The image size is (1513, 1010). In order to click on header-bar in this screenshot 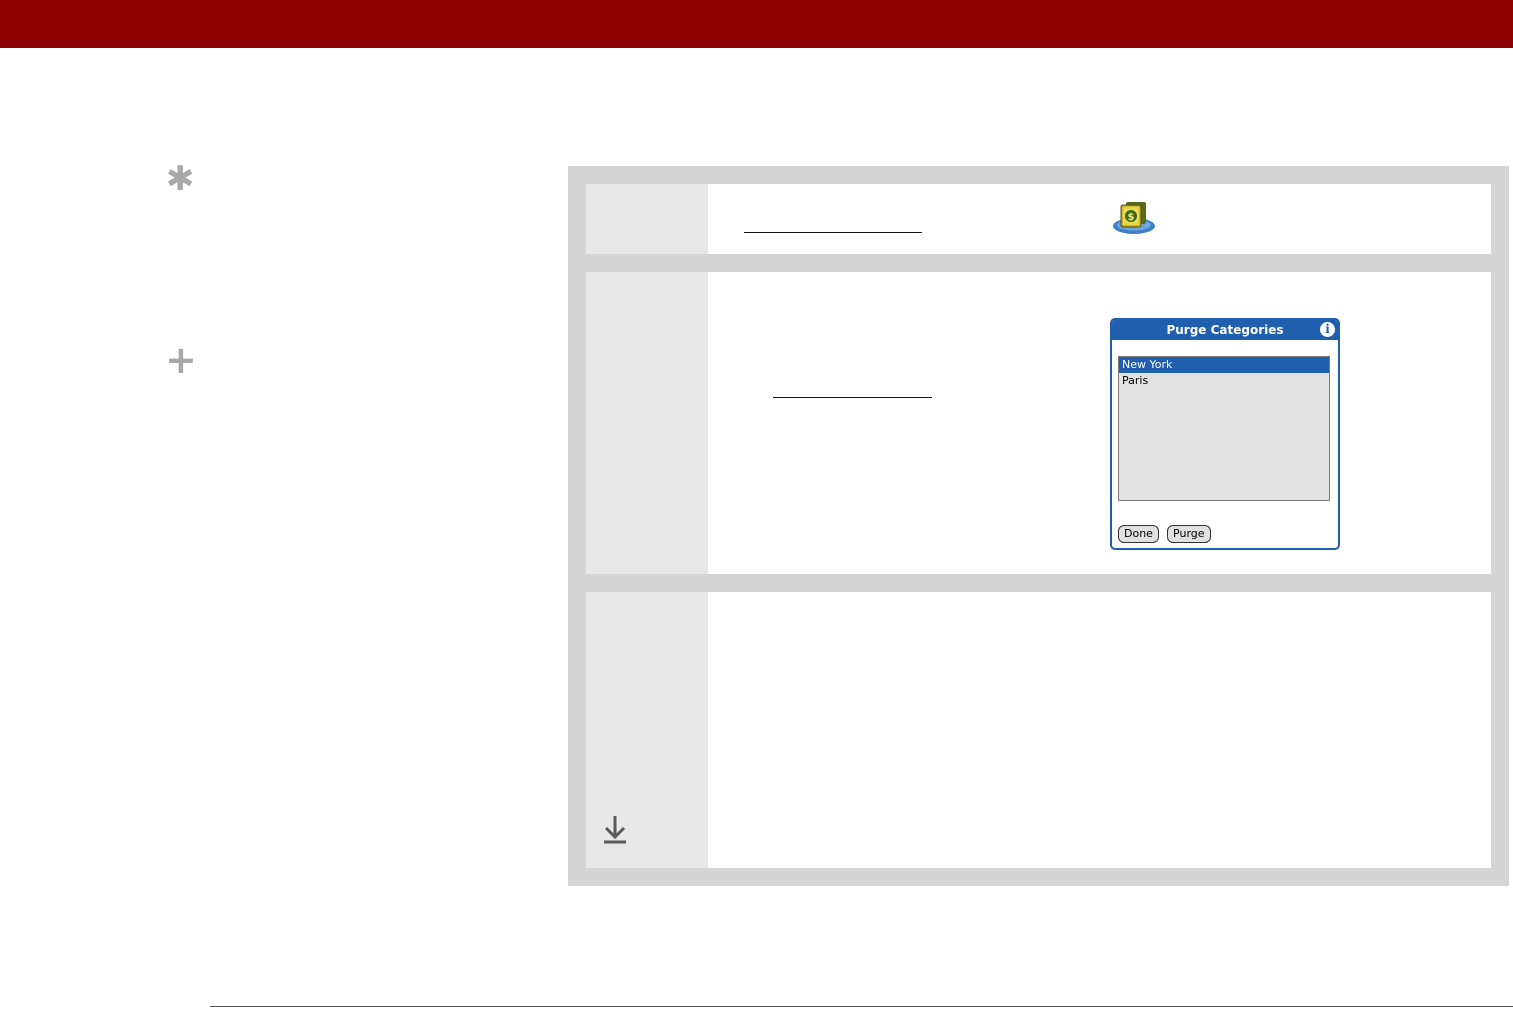, I will do `click(756, 24)`.